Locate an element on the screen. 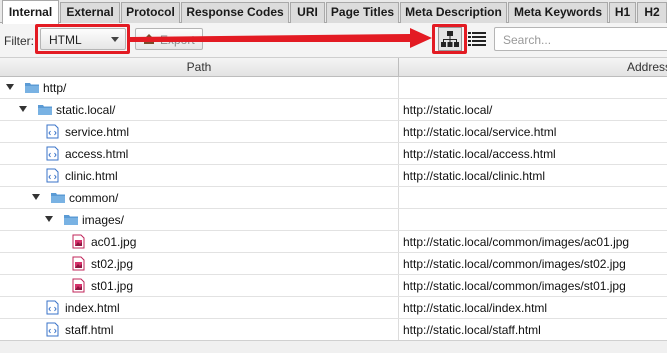 This screenshot has height=353, width=667. path-cell: common/ is located at coordinates (199, 197).